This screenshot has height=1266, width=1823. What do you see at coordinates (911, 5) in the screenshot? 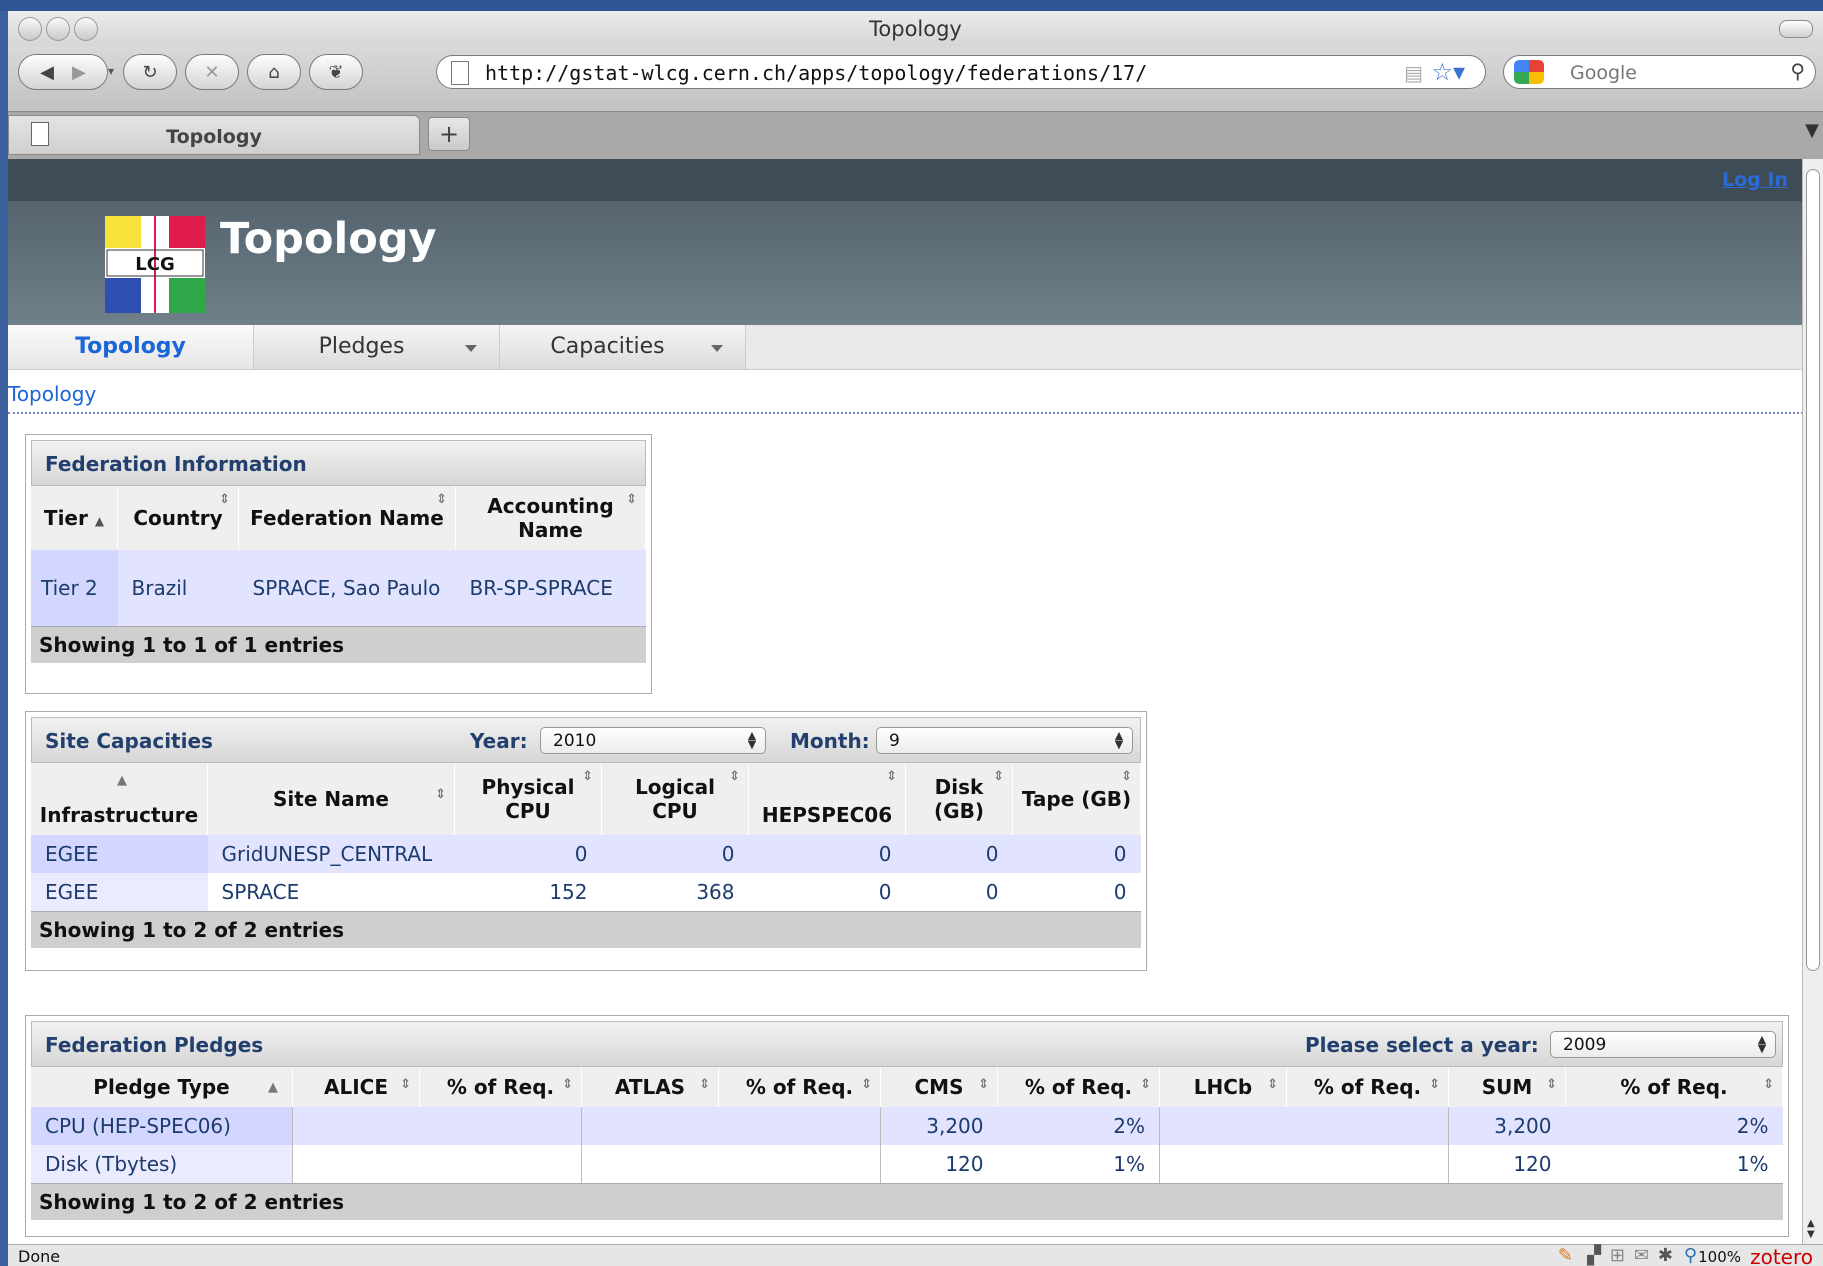
I see `desktop-strip` at bounding box center [911, 5].